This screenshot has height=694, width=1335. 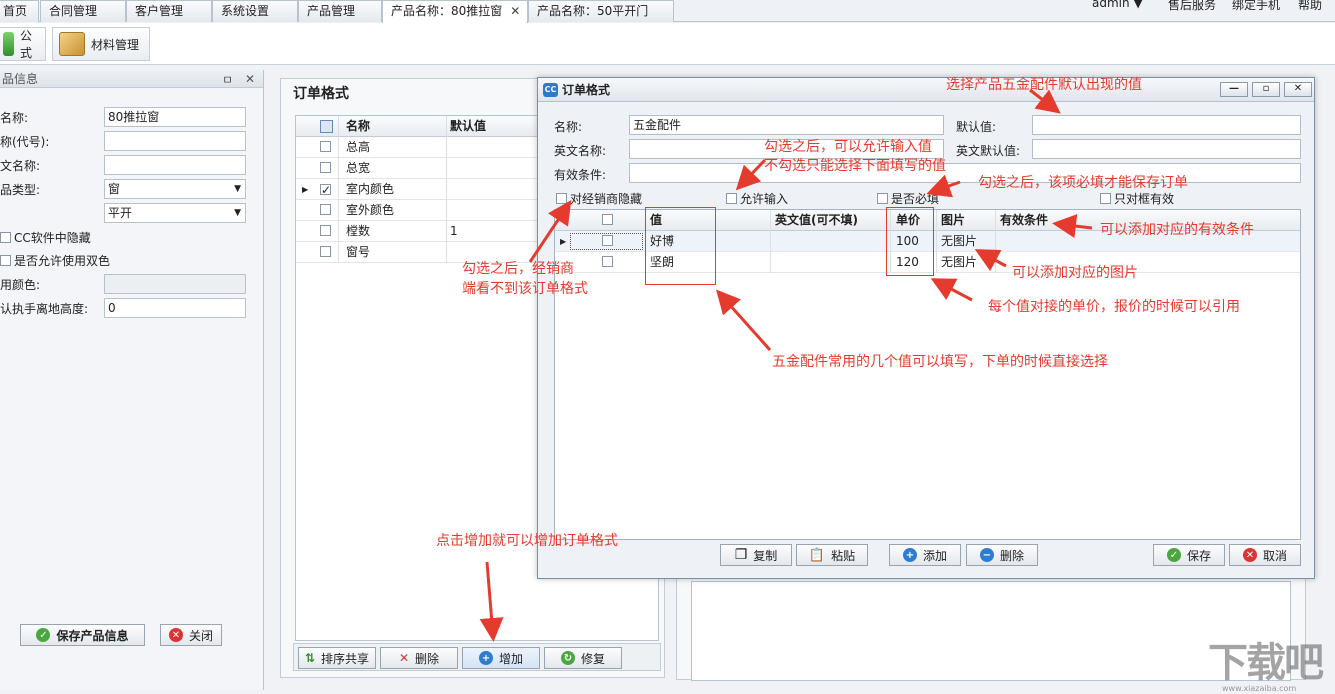 What do you see at coordinates (1117, 5) in the screenshot?
I see `user-menu: admin ▼` at bounding box center [1117, 5].